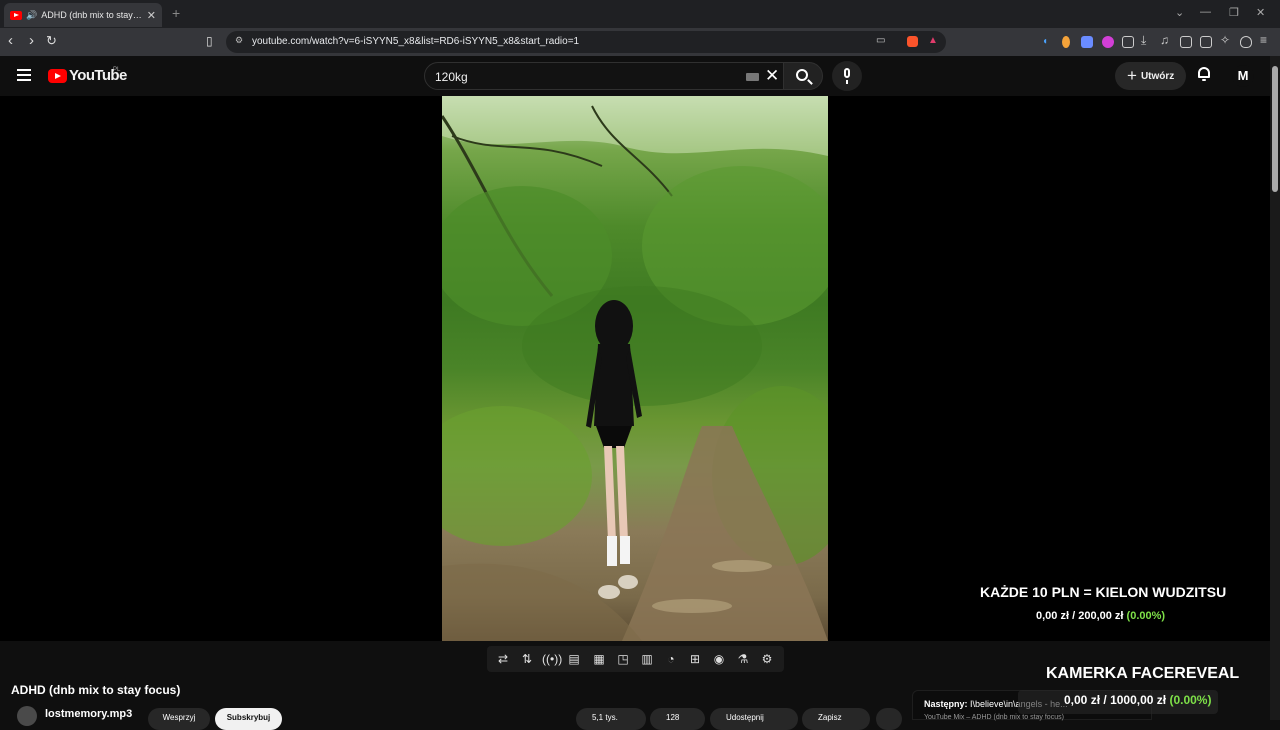  Describe the element at coordinates (767, 659) in the screenshot. I see `settings-gear-icon: ⚙` at that location.